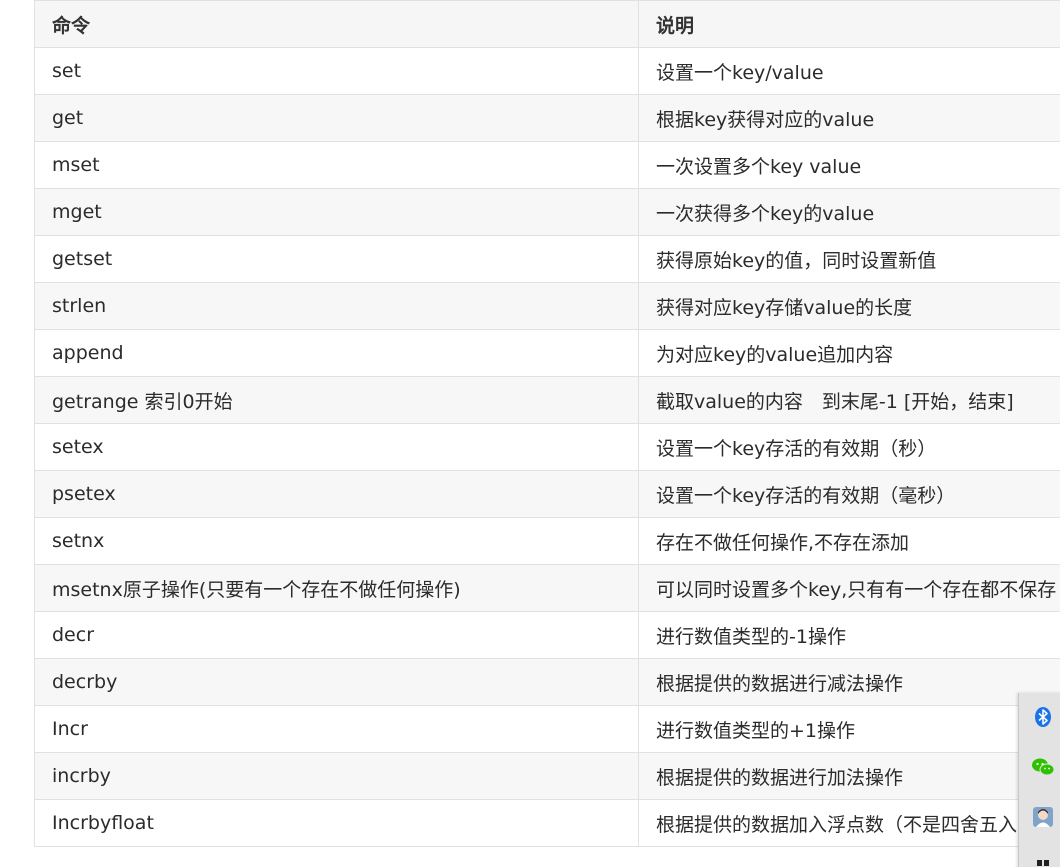 Image resolution: width=1060 pixels, height=867 pixels. What do you see at coordinates (849, 212) in the screenshot?
I see `description-cell: 一次获得多个key的value` at bounding box center [849, 212].